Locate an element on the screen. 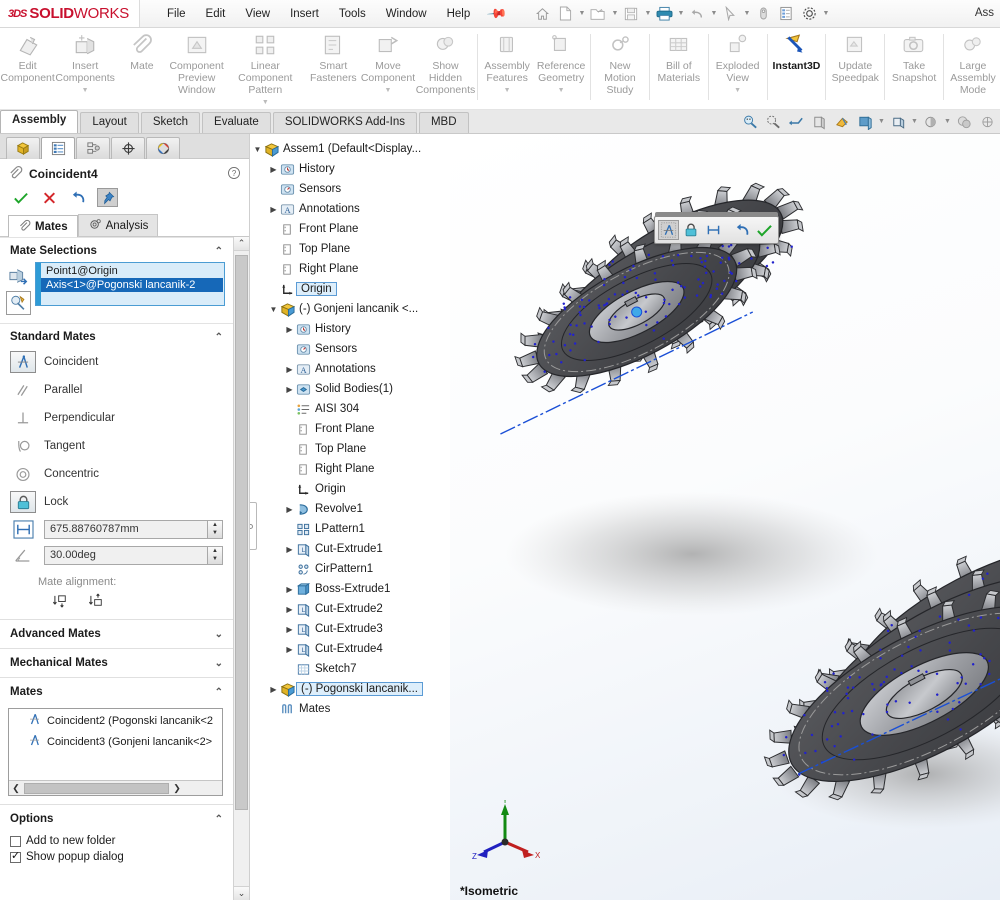 Image resolution: width=1000 pixels, height=900 pixels. lock-mate-icon is located at coordinates (691, 230).